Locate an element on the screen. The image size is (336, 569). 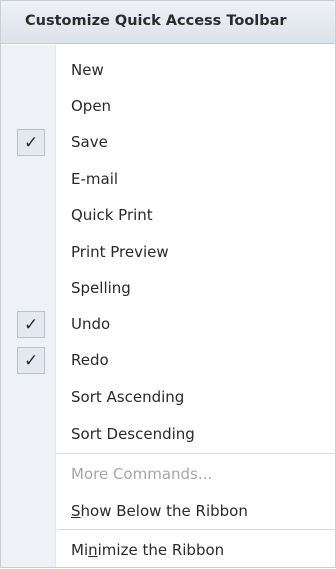
menu-item-label: Quick Print is located at coordinates (112, 215).